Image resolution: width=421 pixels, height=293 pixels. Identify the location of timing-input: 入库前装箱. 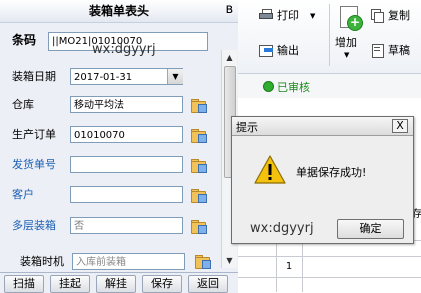
(128, 261).